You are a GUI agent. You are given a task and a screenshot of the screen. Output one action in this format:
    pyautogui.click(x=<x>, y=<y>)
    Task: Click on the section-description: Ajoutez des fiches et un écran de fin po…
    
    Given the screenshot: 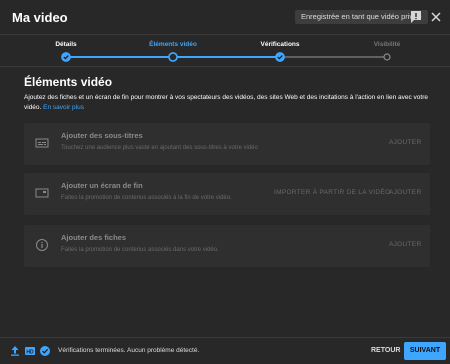 What is the action you would take?
    pyautogui.click(x=228, y=102)
    